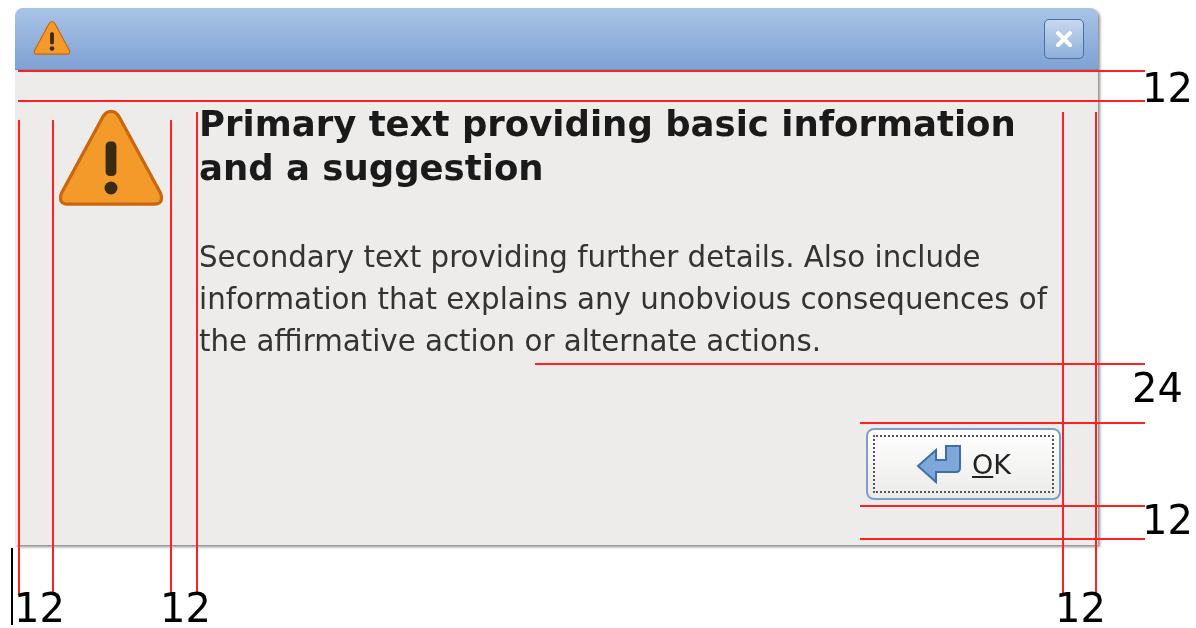  What do you see at coordinates (624, 299) in the screenshot?
I see `secondary-text: Secondary text providing further details. Also include information that explains any unobvious consequences of the affirmative action or alternate actions.` at bounding box center [624, 299].